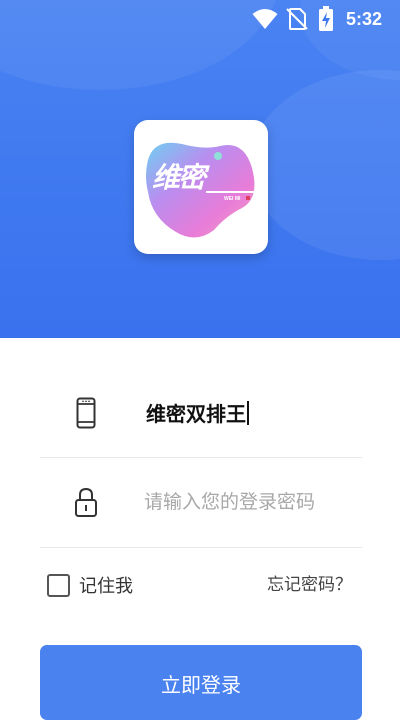  Describe the element at coordinates (248, 413) in the screenshot. I see `text-cursor` at that location.